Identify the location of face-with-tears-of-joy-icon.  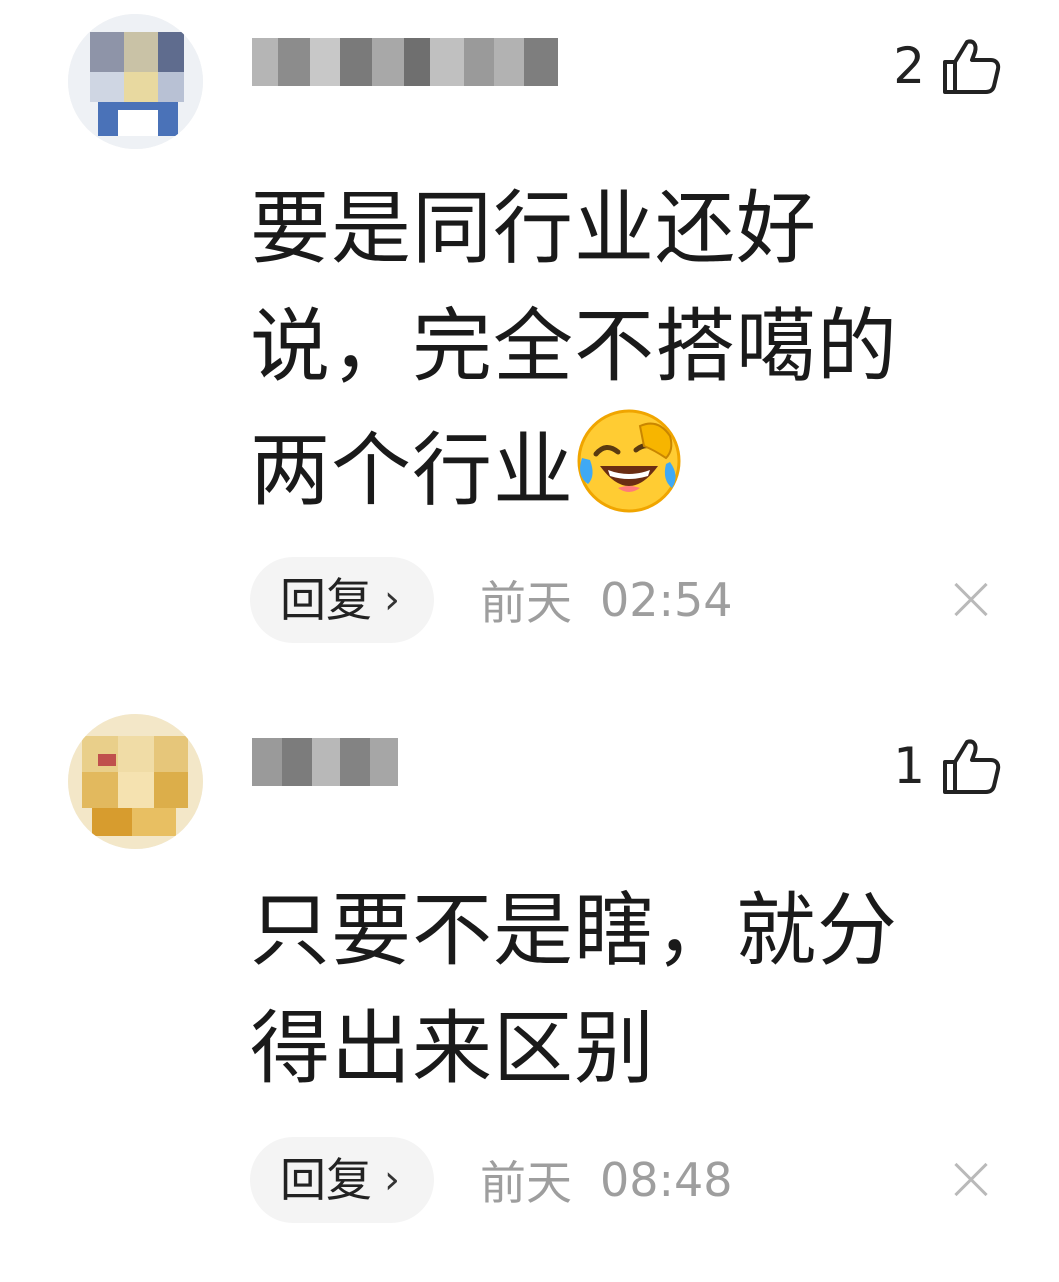
(629, 461).